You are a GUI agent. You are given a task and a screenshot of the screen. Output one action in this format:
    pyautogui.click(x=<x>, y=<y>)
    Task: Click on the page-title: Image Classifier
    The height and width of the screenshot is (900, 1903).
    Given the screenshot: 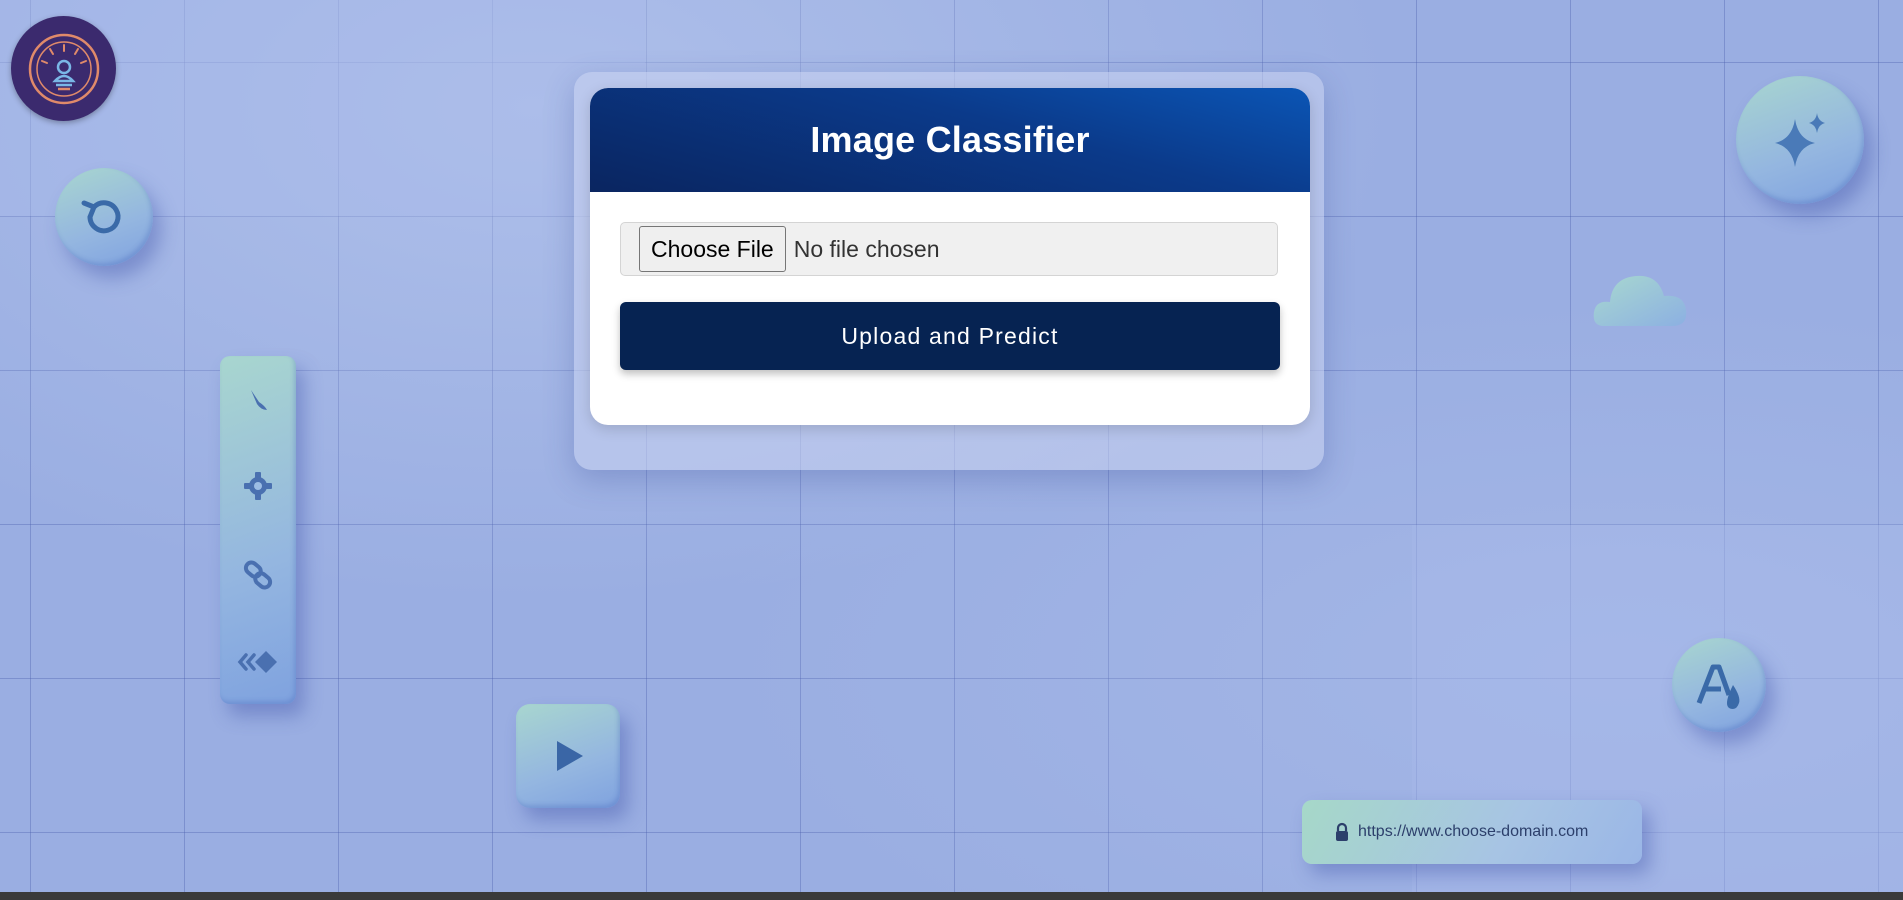 What is the action you would take?
    pyautogui.click(x=950, y=139)
    